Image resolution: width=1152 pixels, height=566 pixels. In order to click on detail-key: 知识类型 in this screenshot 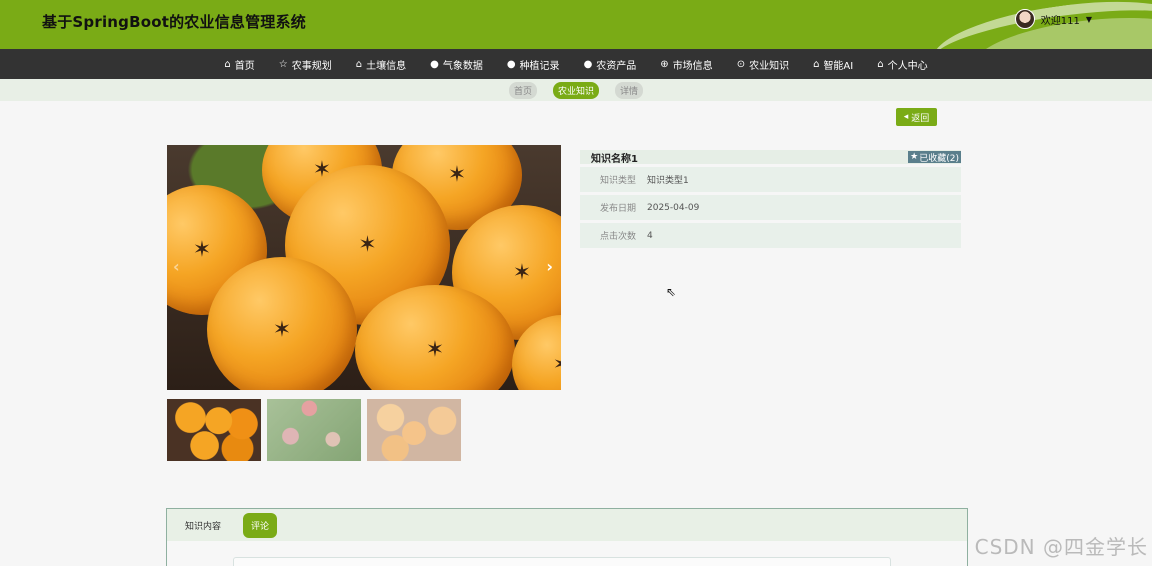, I will do `click(617, 181)`.